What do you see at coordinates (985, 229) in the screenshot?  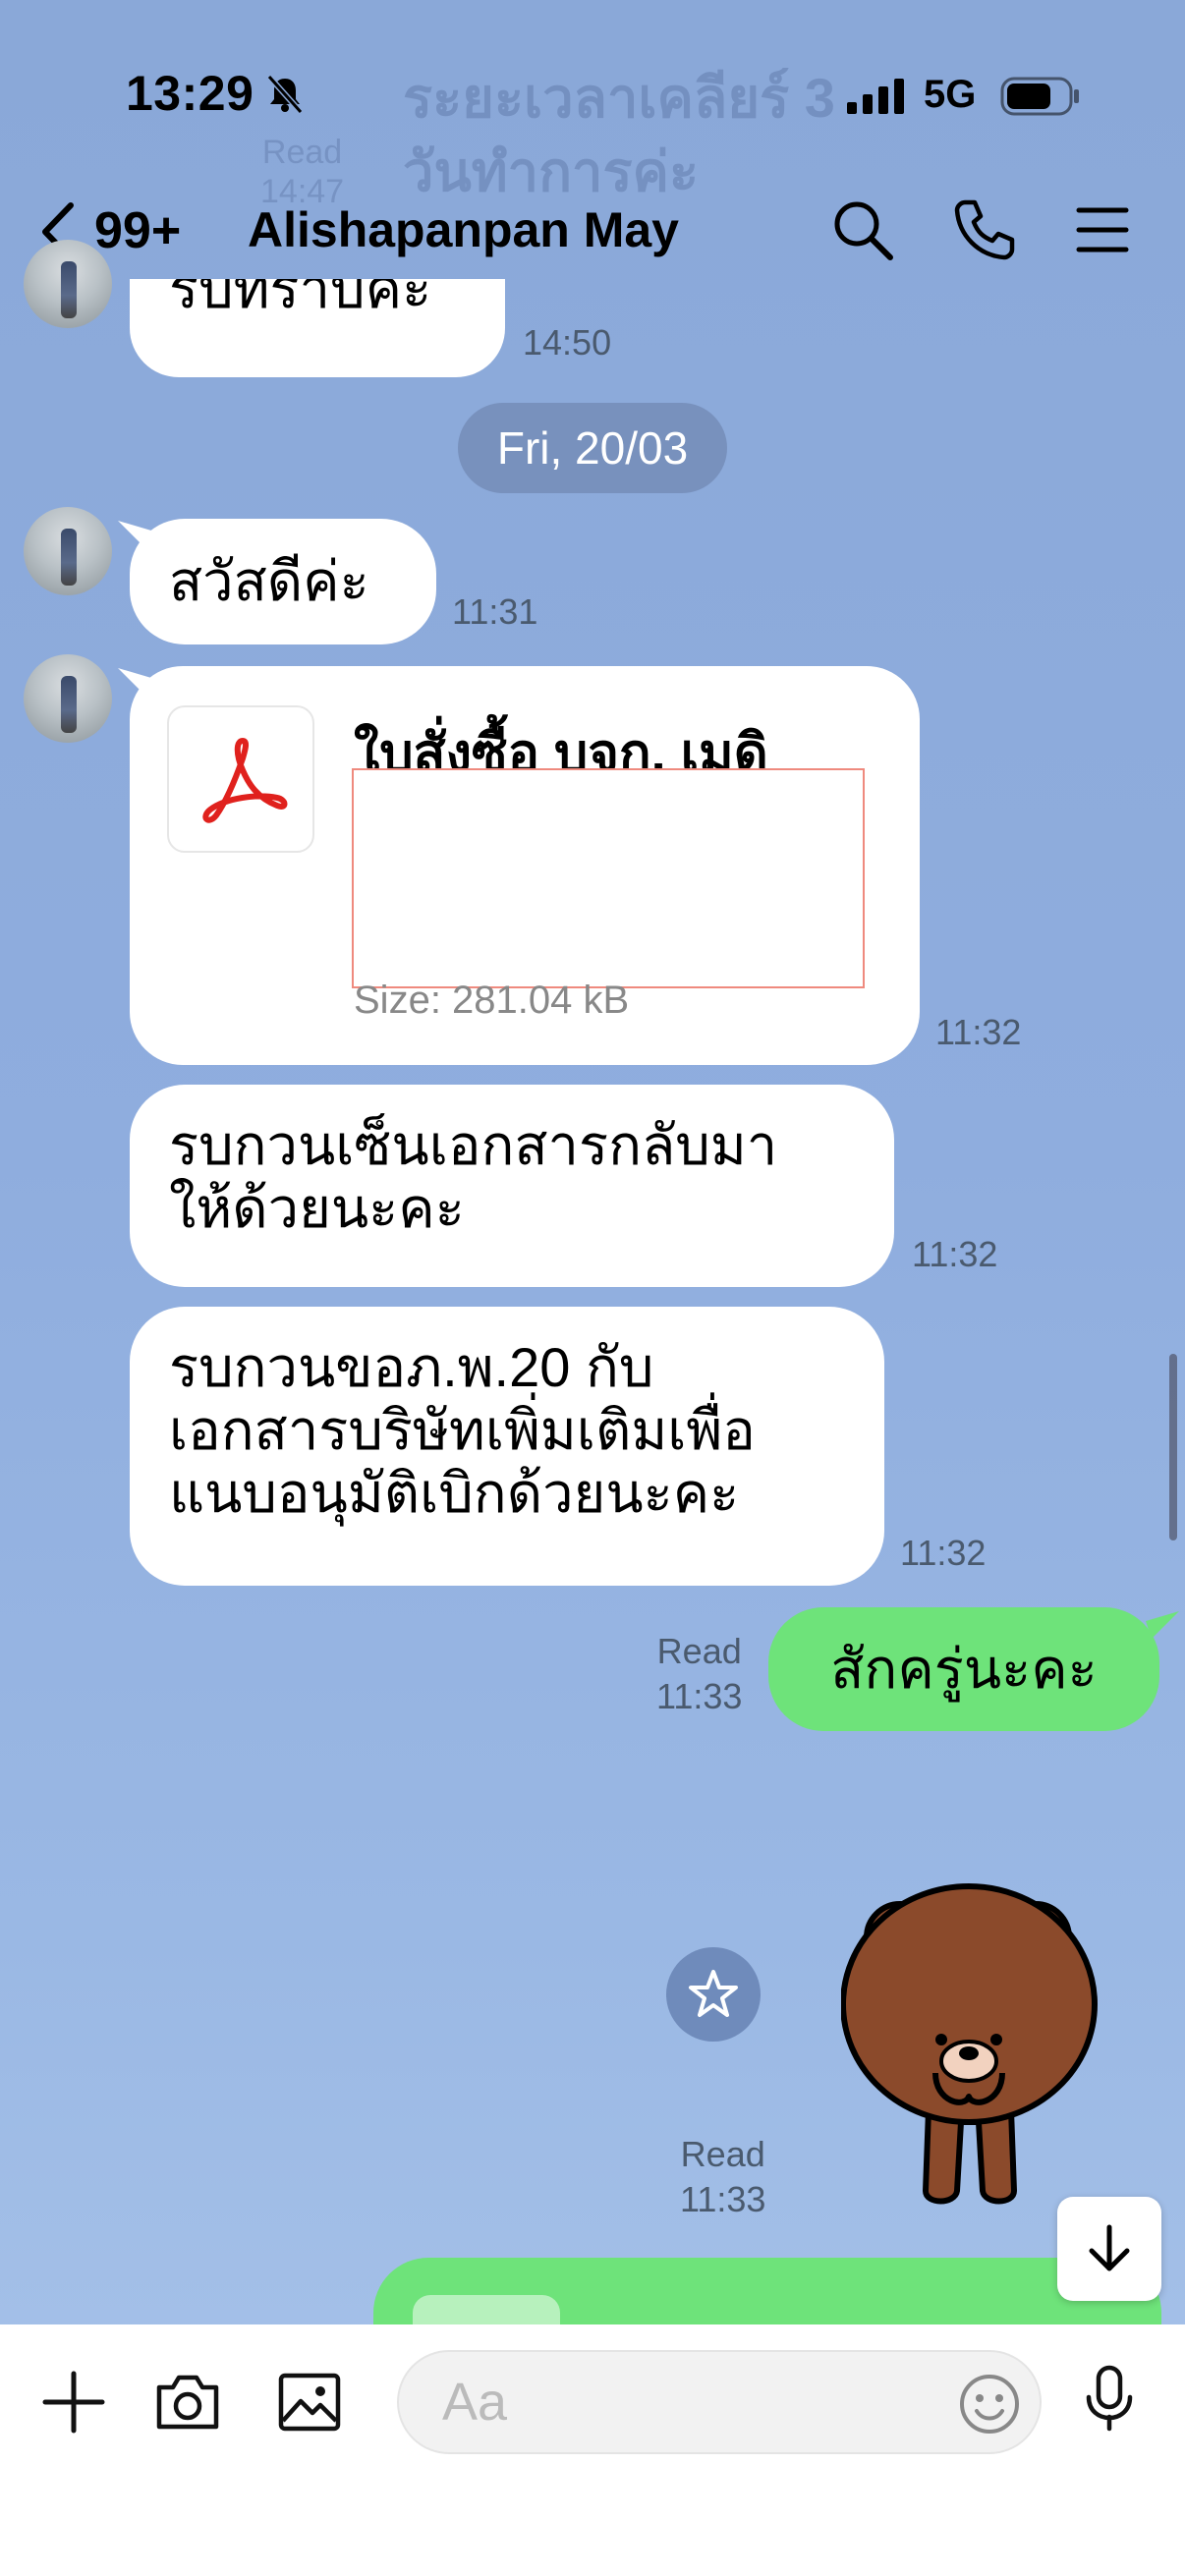 I see `phone-icon` at bounding box center [985, 229].